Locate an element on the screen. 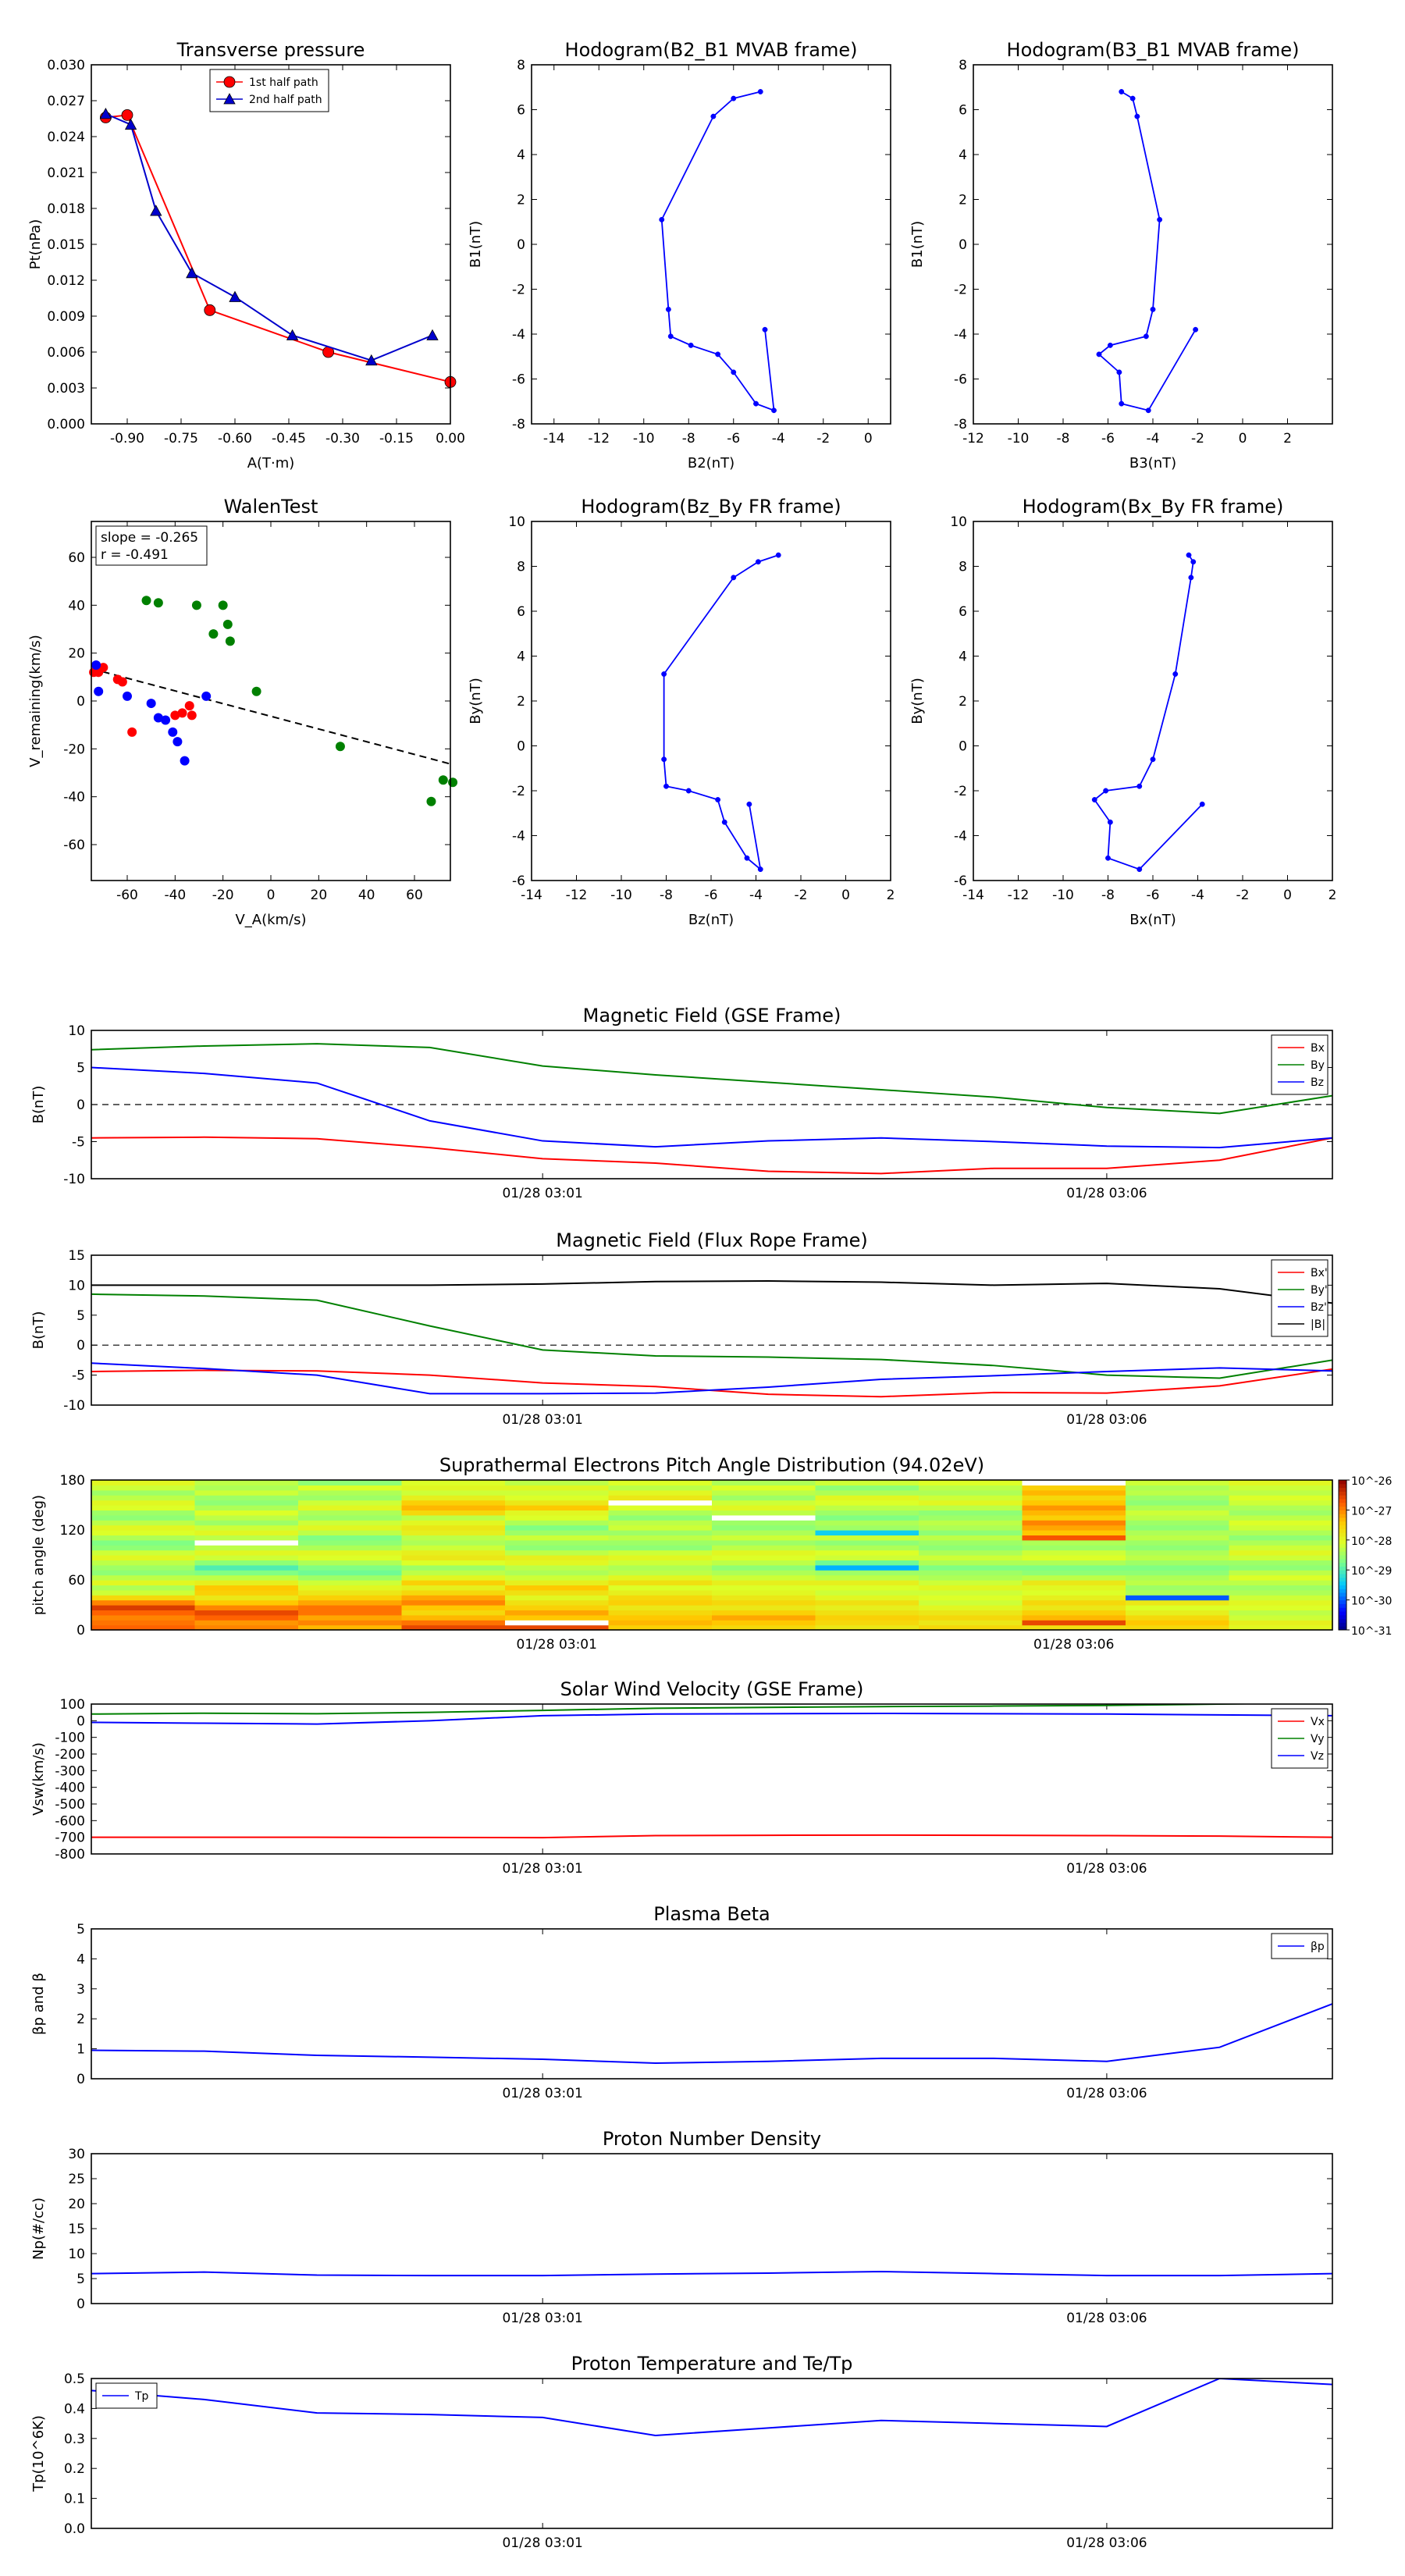 The width and height of the screenshot is (1405, 2576). h1-xtick-label: -10 is located at coordinates (644, 439).